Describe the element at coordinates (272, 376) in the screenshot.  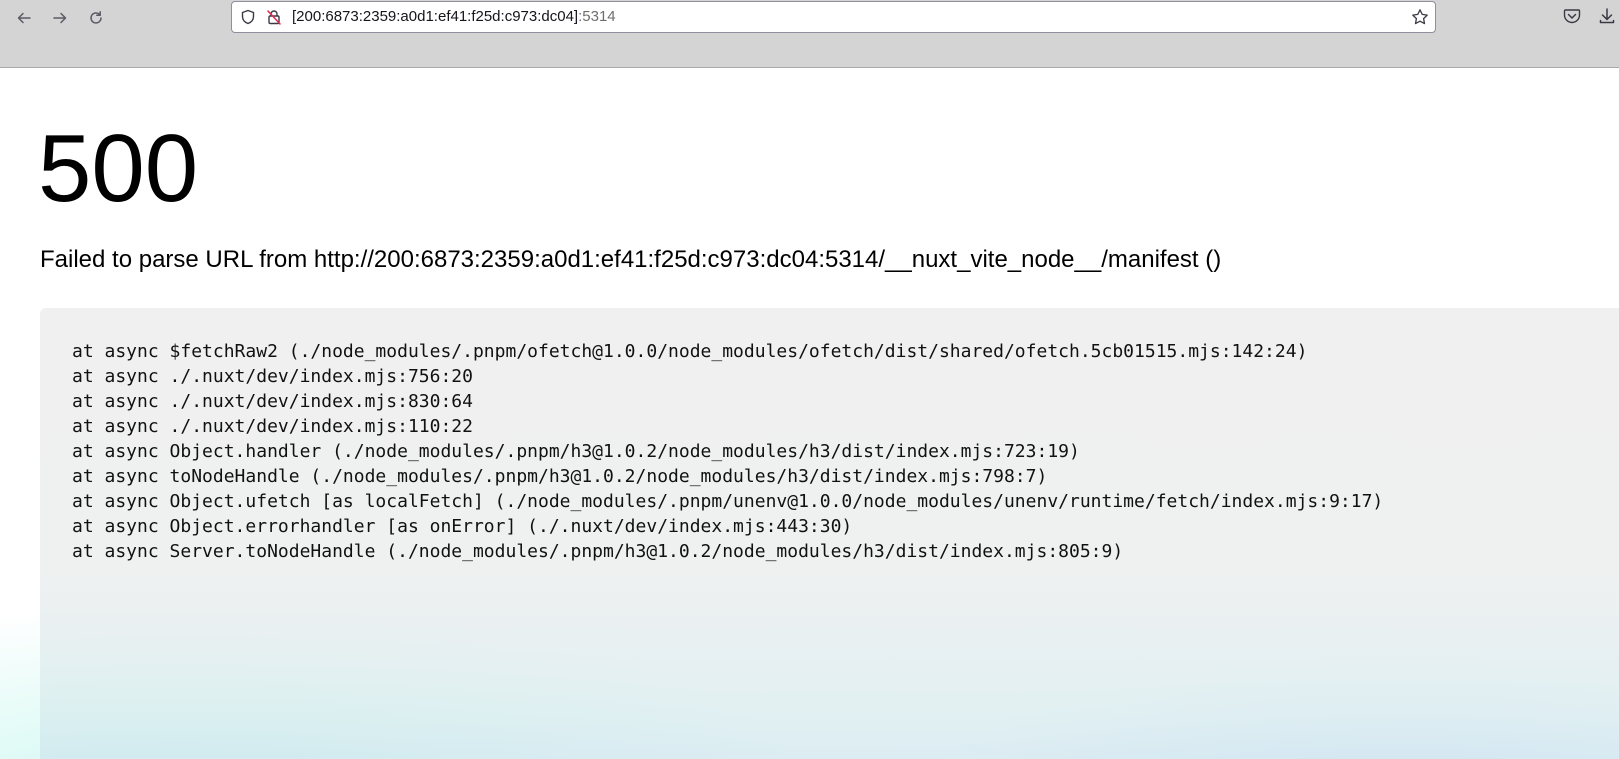
I see `stack-line: at async ./.nuxt/dev/index.mjs:756:20` at that location.